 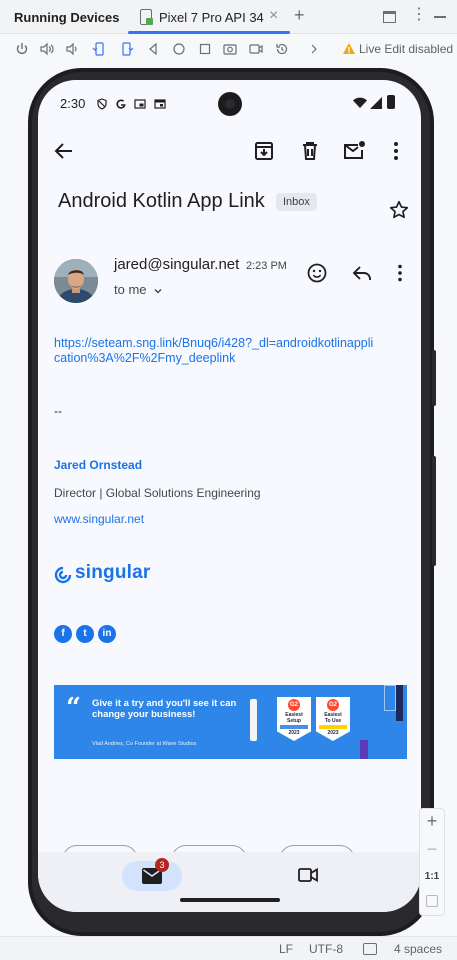 I want to click on sender-avatar, so click(x=76, y=281).